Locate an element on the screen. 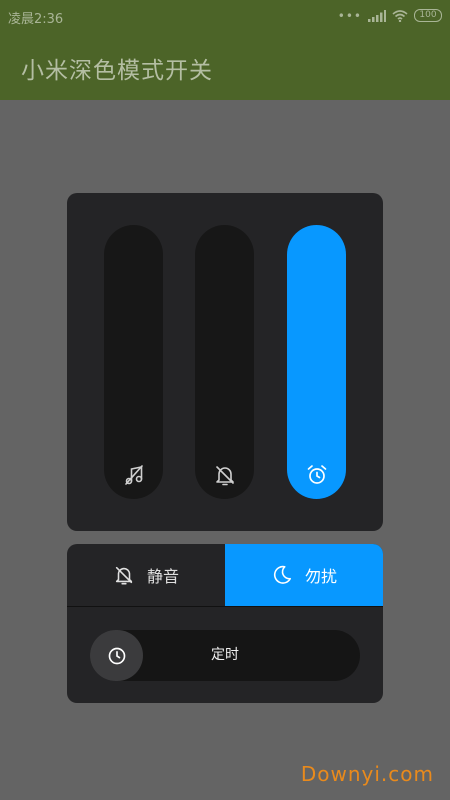  battery-indicator: 100 is located at coordinates (428, 15).